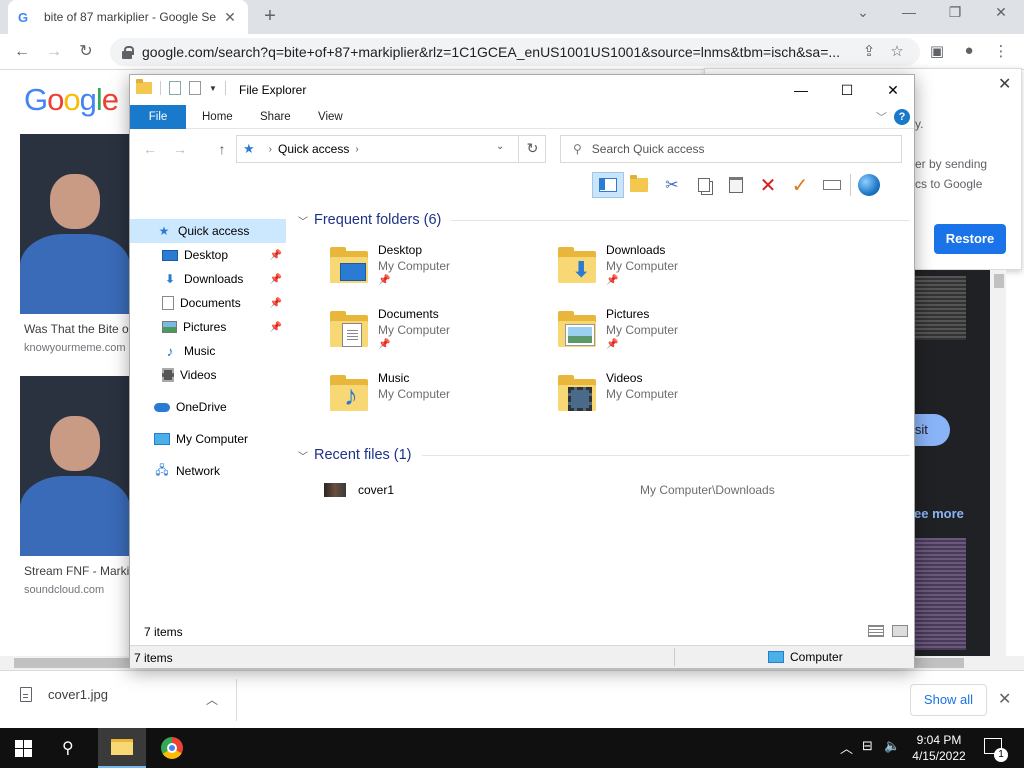 This screenshot has height=768, width=1024. I want to click on restore-button: ❐, so click(955, 15).